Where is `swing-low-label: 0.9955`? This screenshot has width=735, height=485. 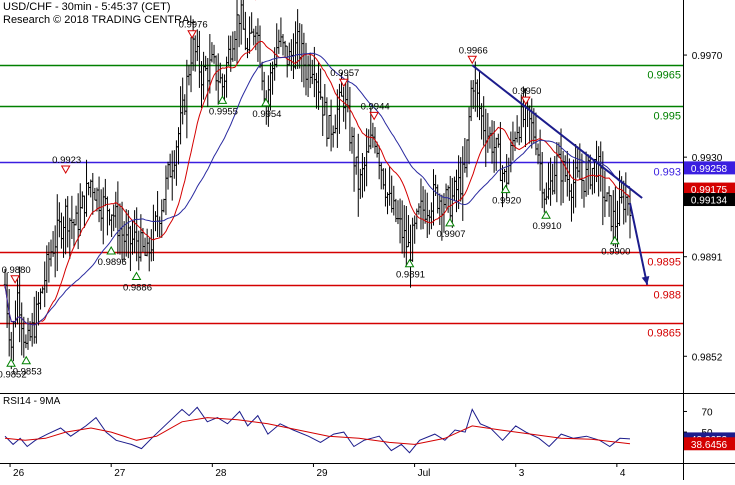 swing-low-label: 0.9955 is located at coordinates (223, 111).